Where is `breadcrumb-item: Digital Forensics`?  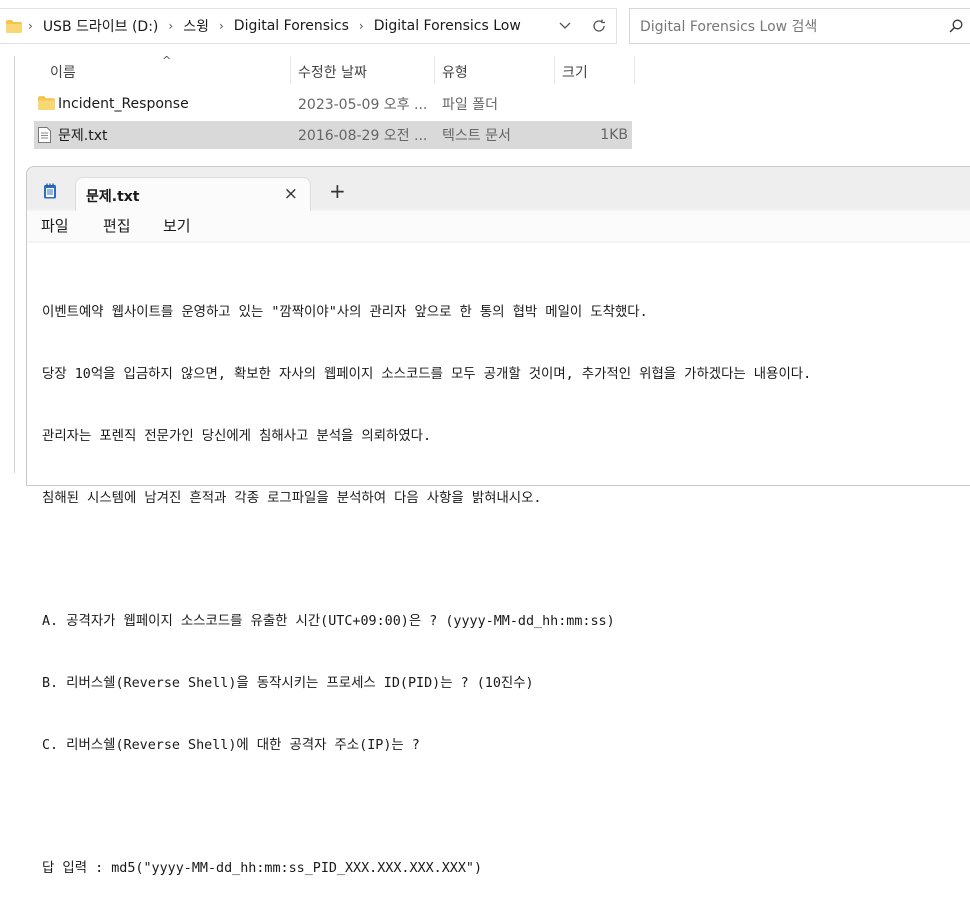
breadcrumb-item: Digital Forensics is located at coordinates (291, 26).